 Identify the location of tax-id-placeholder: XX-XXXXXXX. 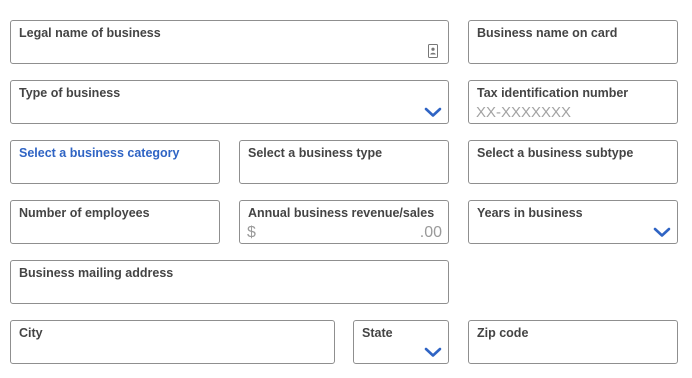
(524, 112).